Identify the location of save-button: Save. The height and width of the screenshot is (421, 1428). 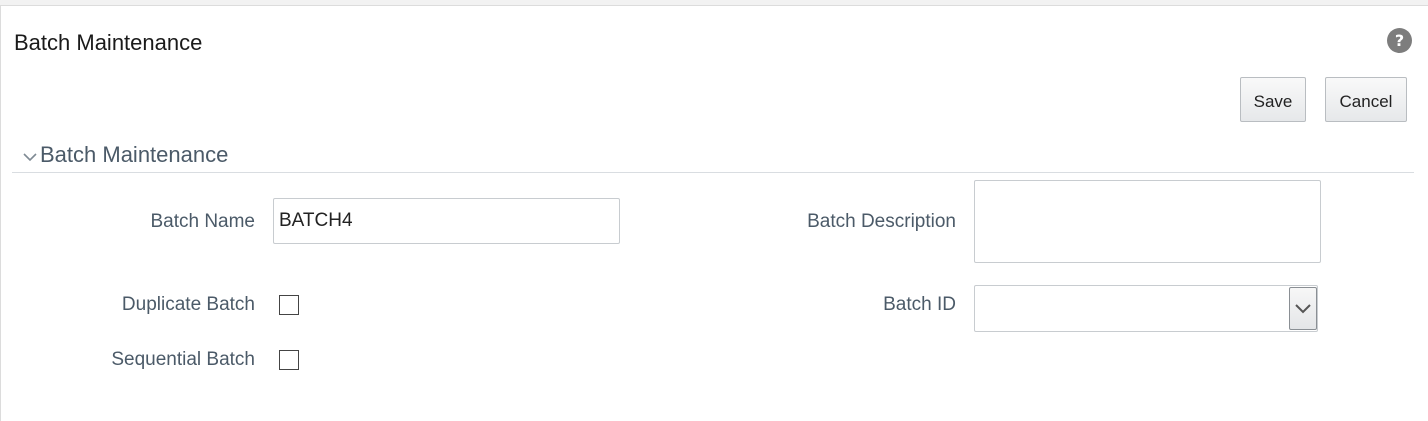
(1273, 99).